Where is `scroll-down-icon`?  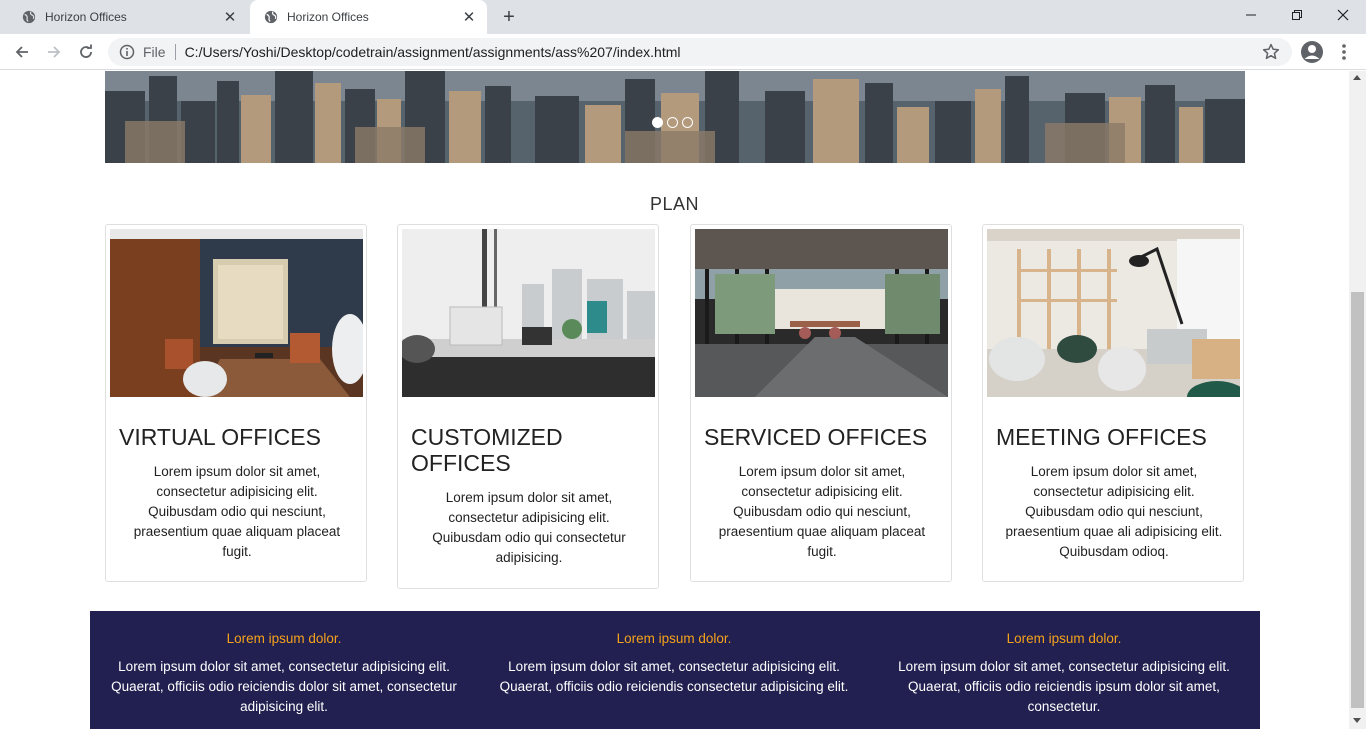 scroll-down-icon is located at coordinates (1357, 720).